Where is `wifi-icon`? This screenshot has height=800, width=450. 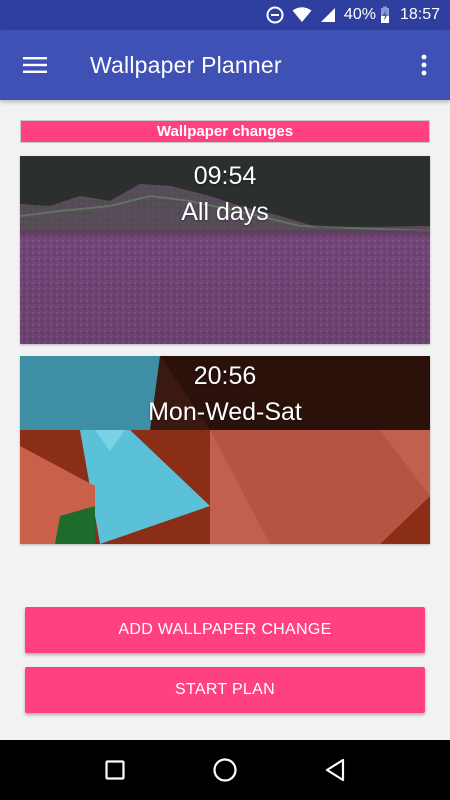
wifi-icon is located at coordinates (302, 15).